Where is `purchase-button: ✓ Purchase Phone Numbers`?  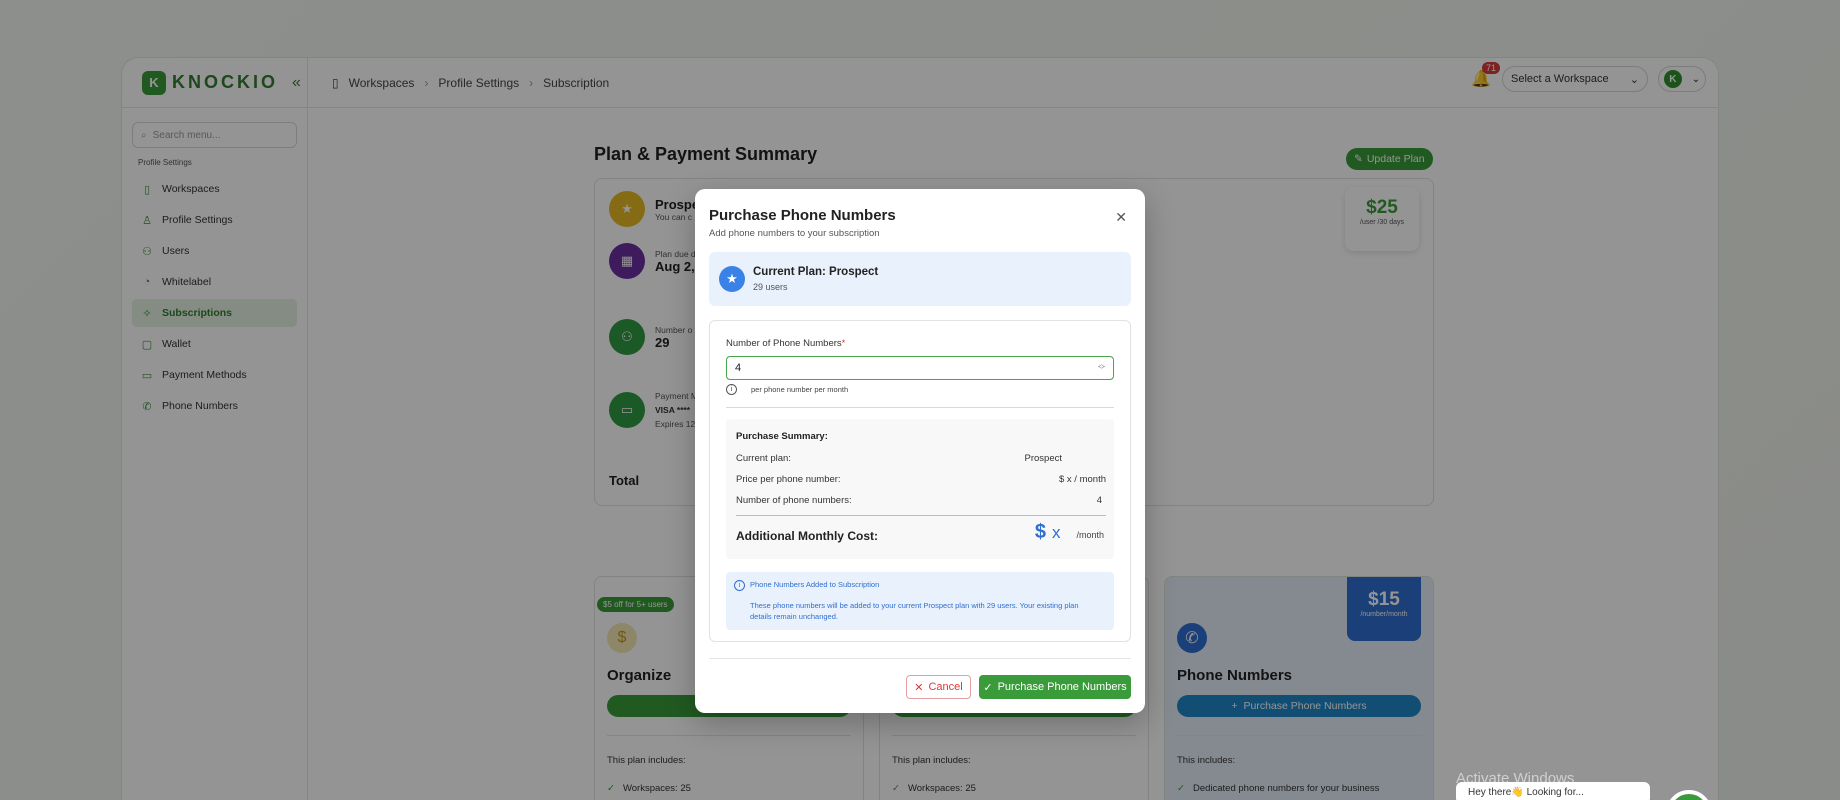
purchase-button: ✓ Purchase Phone Numbers is located at coordinates (1055, 687).